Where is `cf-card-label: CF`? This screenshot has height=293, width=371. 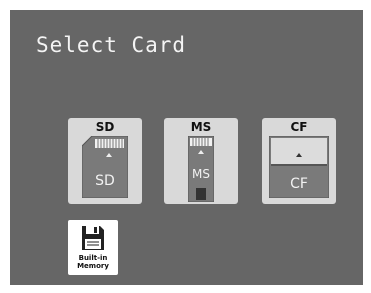
cf-card-label: CF is located at coordinates (299, 127).